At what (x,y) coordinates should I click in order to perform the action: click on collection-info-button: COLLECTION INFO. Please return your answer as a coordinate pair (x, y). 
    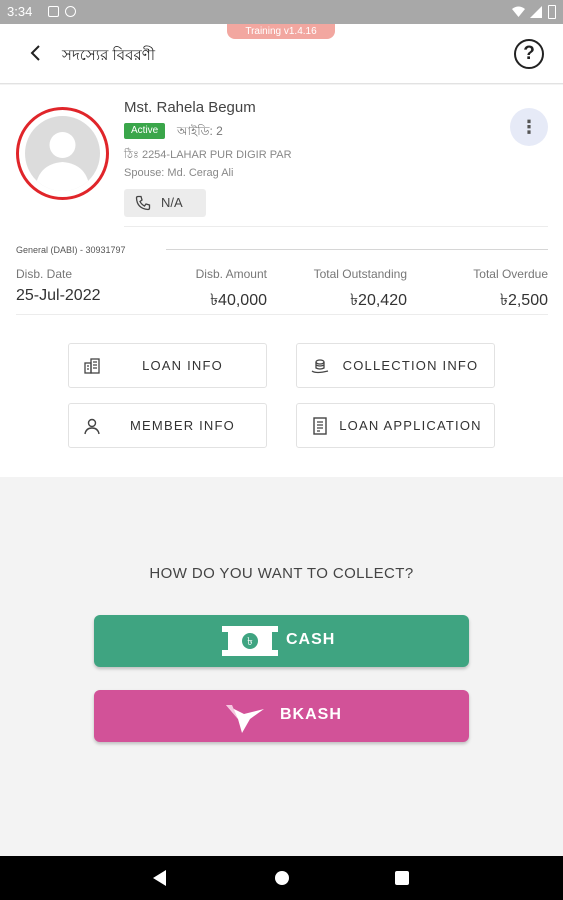
    Looking at the image, I should click on (395, 365).